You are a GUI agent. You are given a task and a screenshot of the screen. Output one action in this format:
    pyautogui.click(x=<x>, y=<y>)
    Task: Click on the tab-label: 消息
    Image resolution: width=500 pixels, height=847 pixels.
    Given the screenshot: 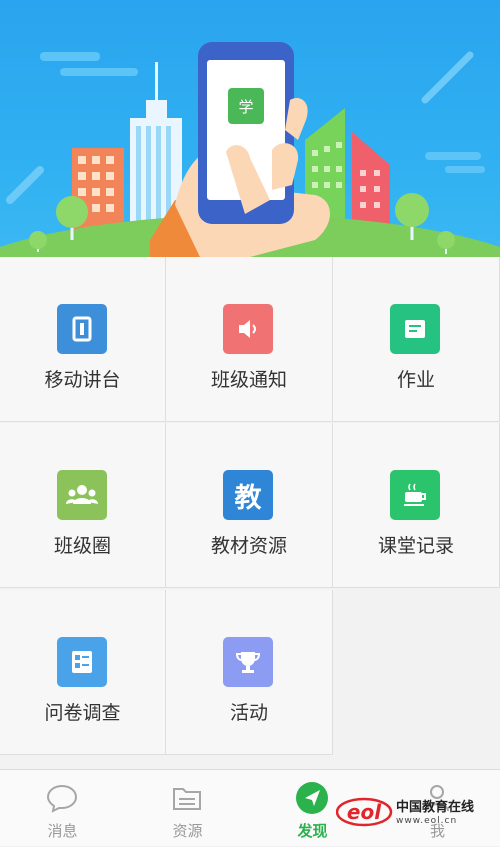 What is the action you would take?
    pyautogui.click(x=62, y=831)
    